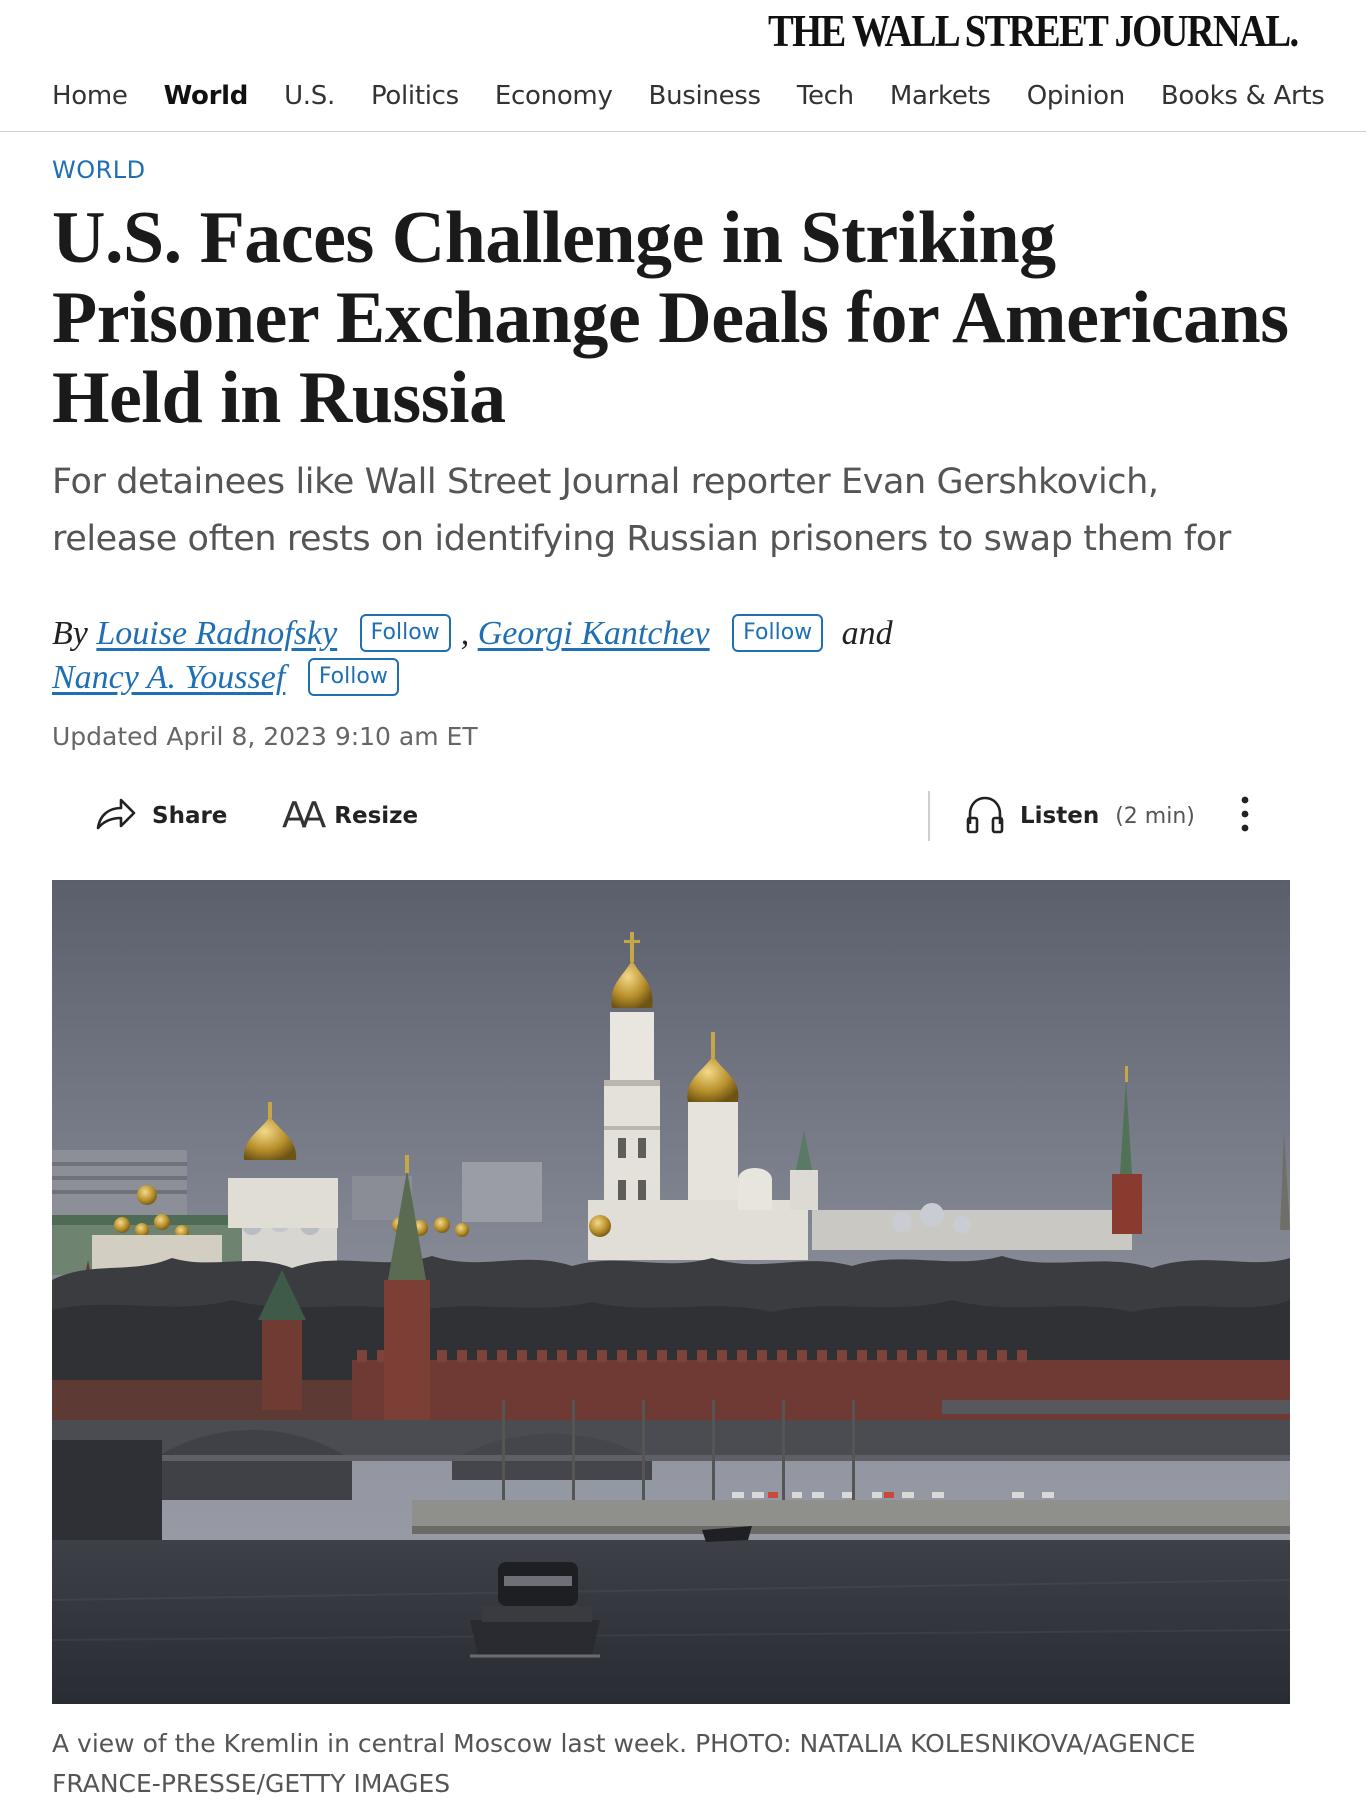 The width and height of the screenshot is (1366, 1820). I want to click on nav-item-home: Home, so click(90, 96).